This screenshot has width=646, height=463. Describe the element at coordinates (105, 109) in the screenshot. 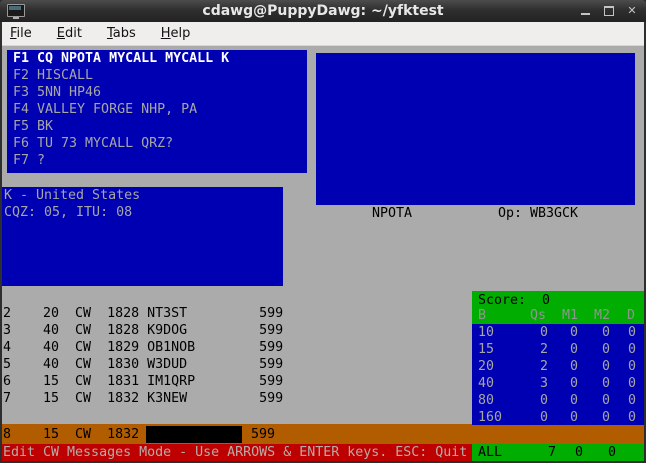

I see `macro-line-f4: F4 VALLEY FORGE NHP, PA` at that location.